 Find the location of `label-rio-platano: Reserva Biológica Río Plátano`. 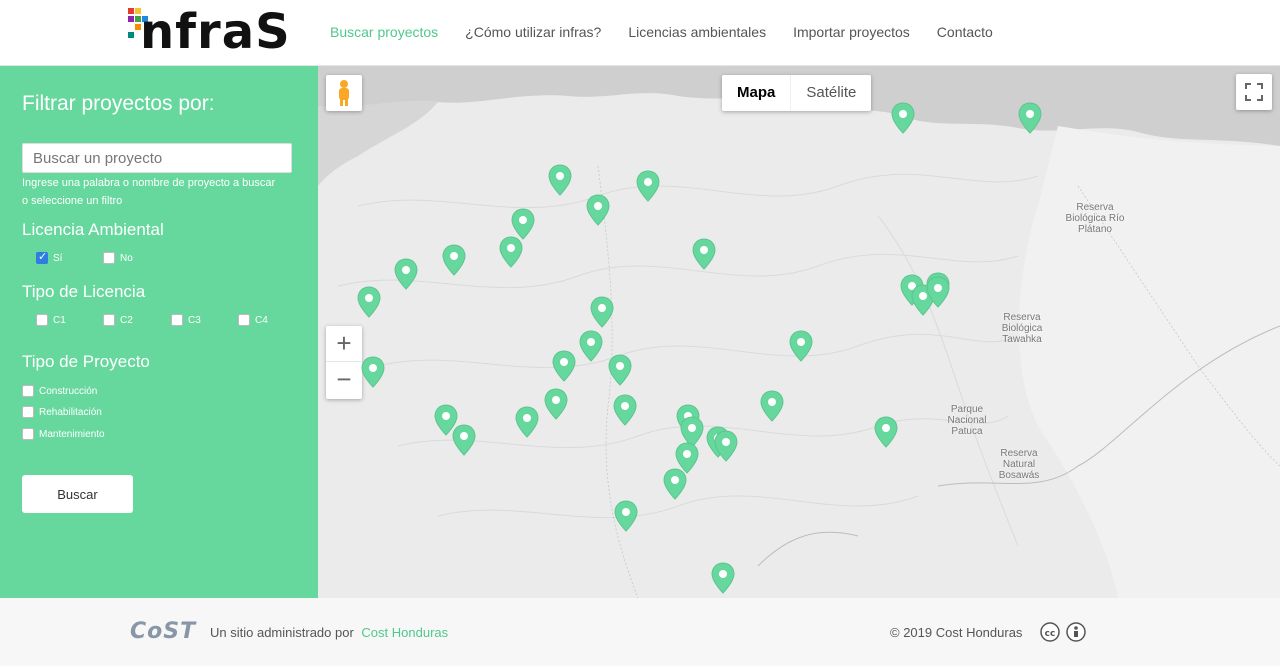

label-rio-platano: Reserva Biológica Río Plátano is located at coordinates (1095, 218).